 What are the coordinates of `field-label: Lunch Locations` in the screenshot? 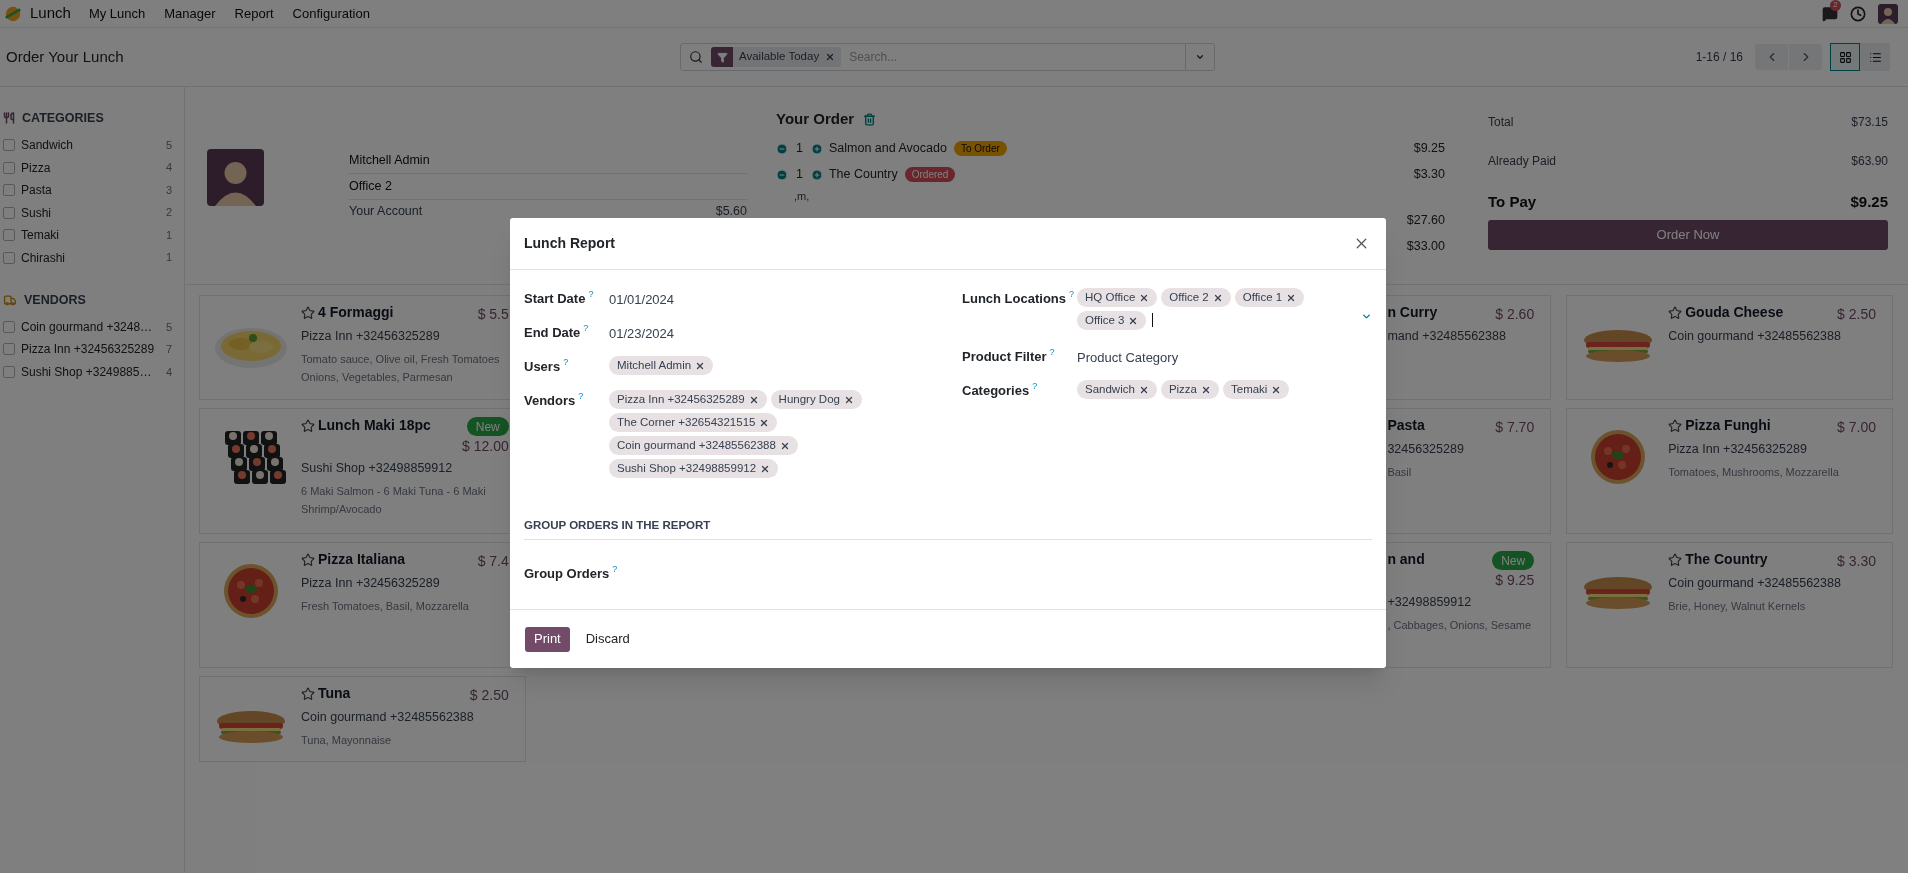 It's located at (1014, 299).